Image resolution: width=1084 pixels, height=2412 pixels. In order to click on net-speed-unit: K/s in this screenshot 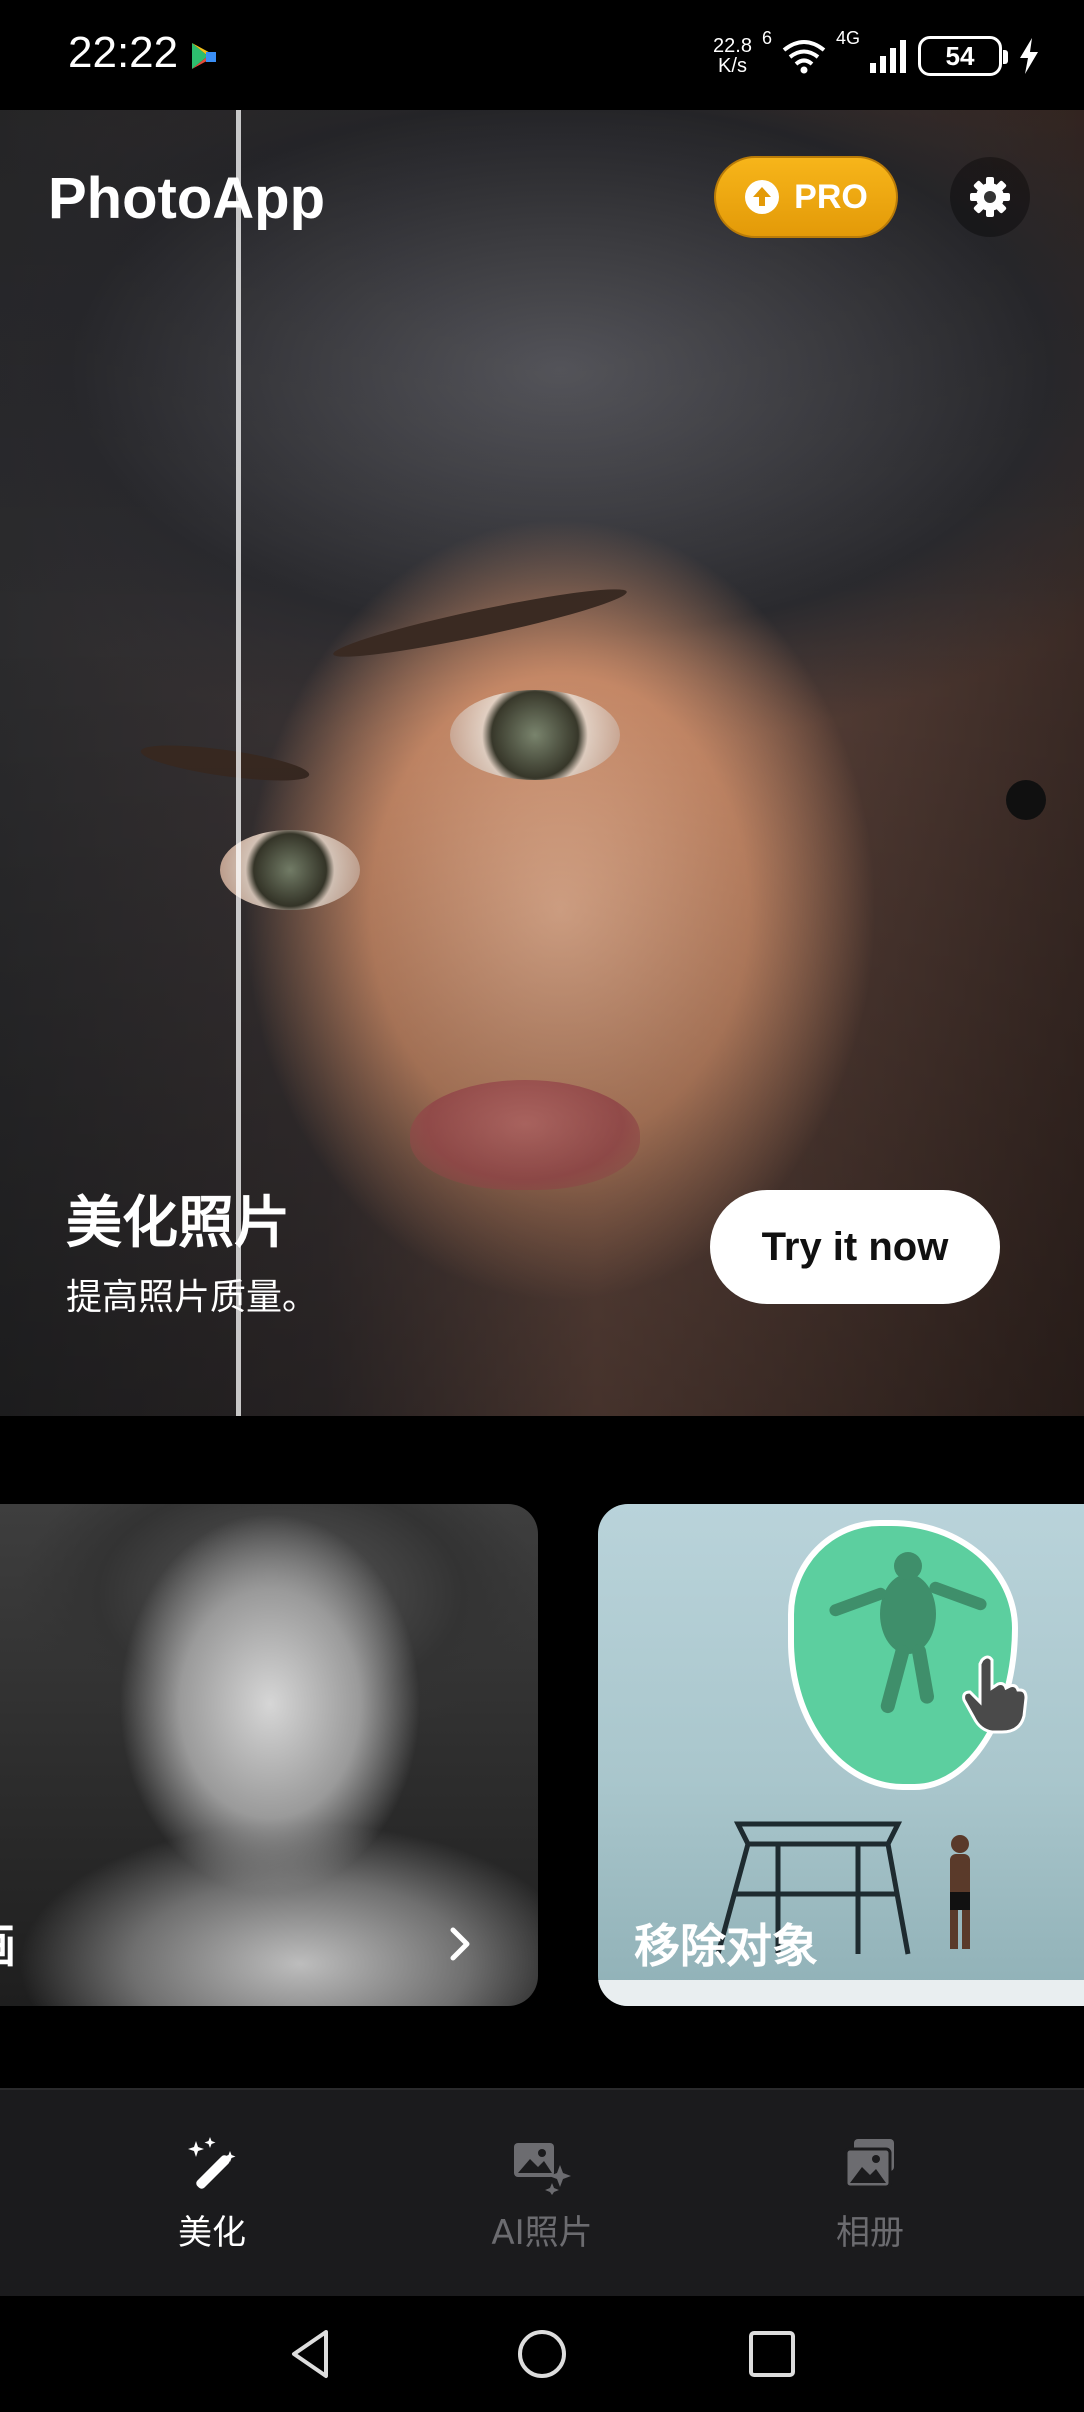, I will do `click(732, 66)`.